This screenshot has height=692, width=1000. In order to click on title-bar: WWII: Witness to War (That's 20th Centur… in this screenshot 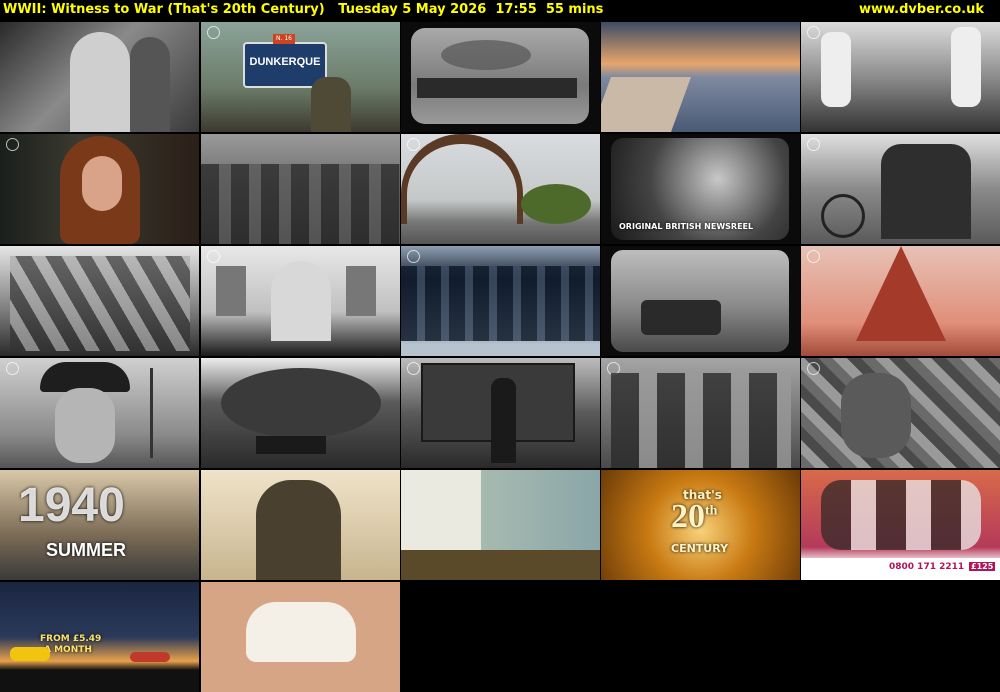, I will do `click(500, 10)`.